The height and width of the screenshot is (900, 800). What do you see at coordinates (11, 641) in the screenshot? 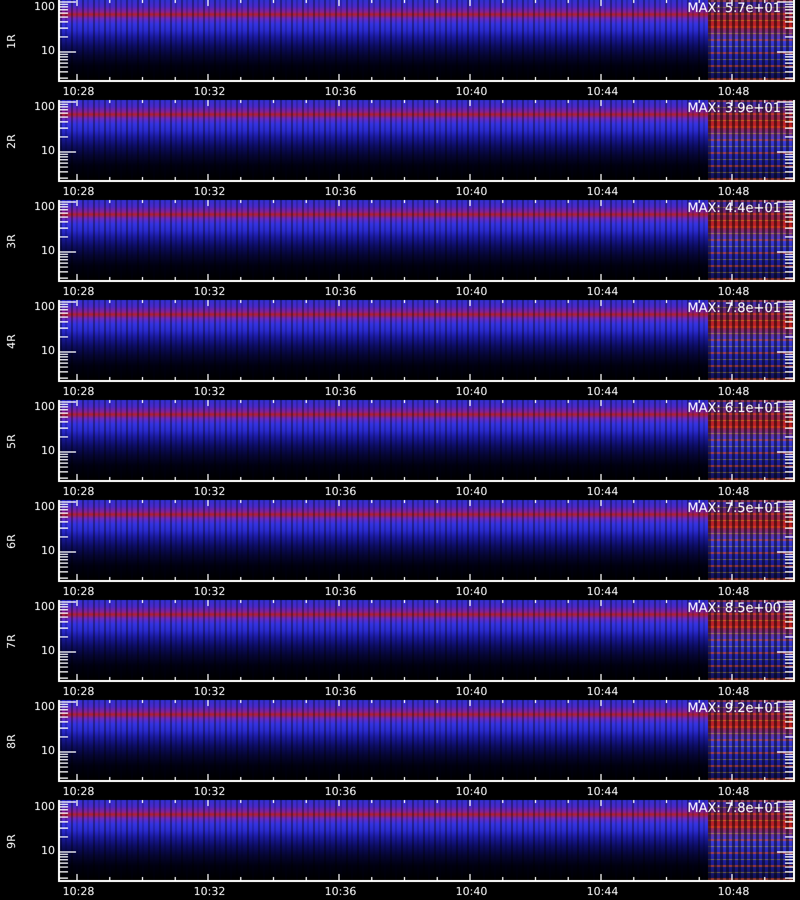
I see `channel-label: 7R` at bounding box center [11, 641].